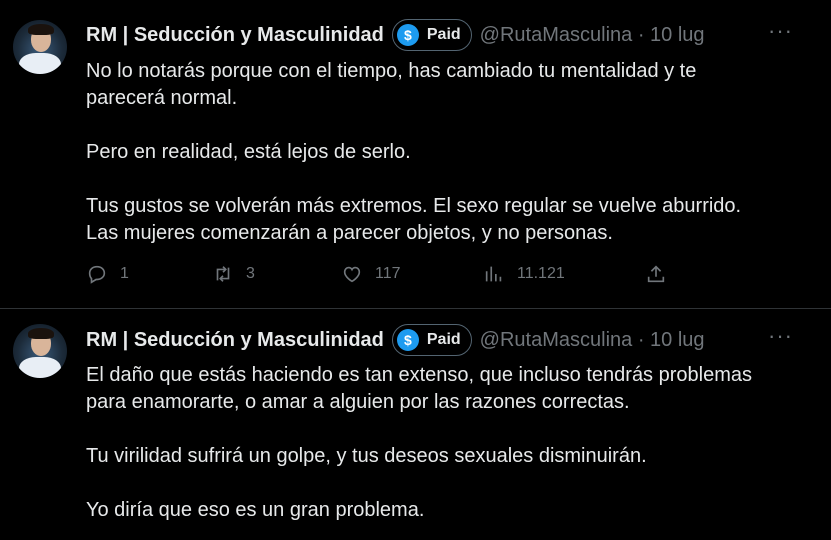  I want to click on reply-count: 1, so click(124, 273).